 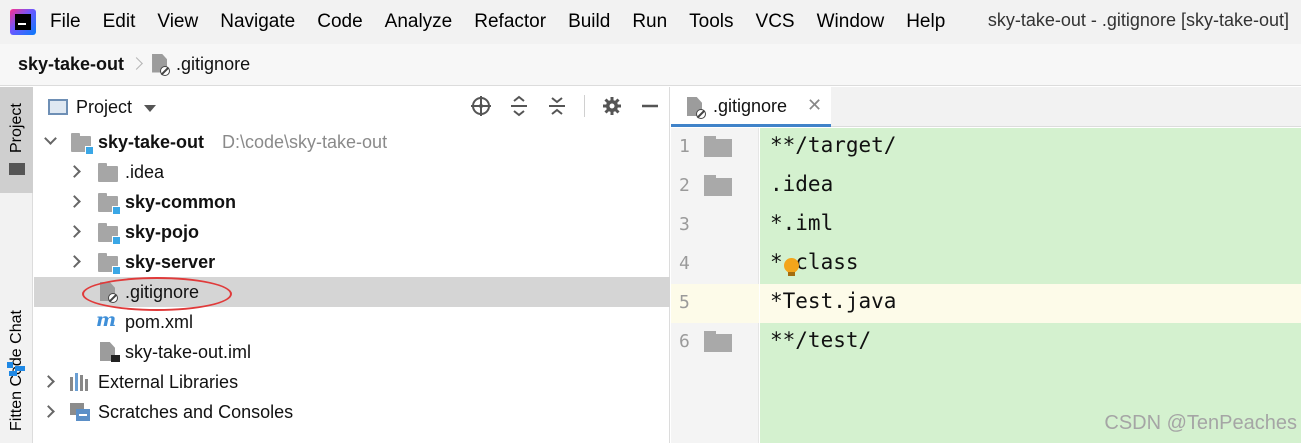 I want to click on tree-item-label: pom.xml, so click(x=159, y=322).